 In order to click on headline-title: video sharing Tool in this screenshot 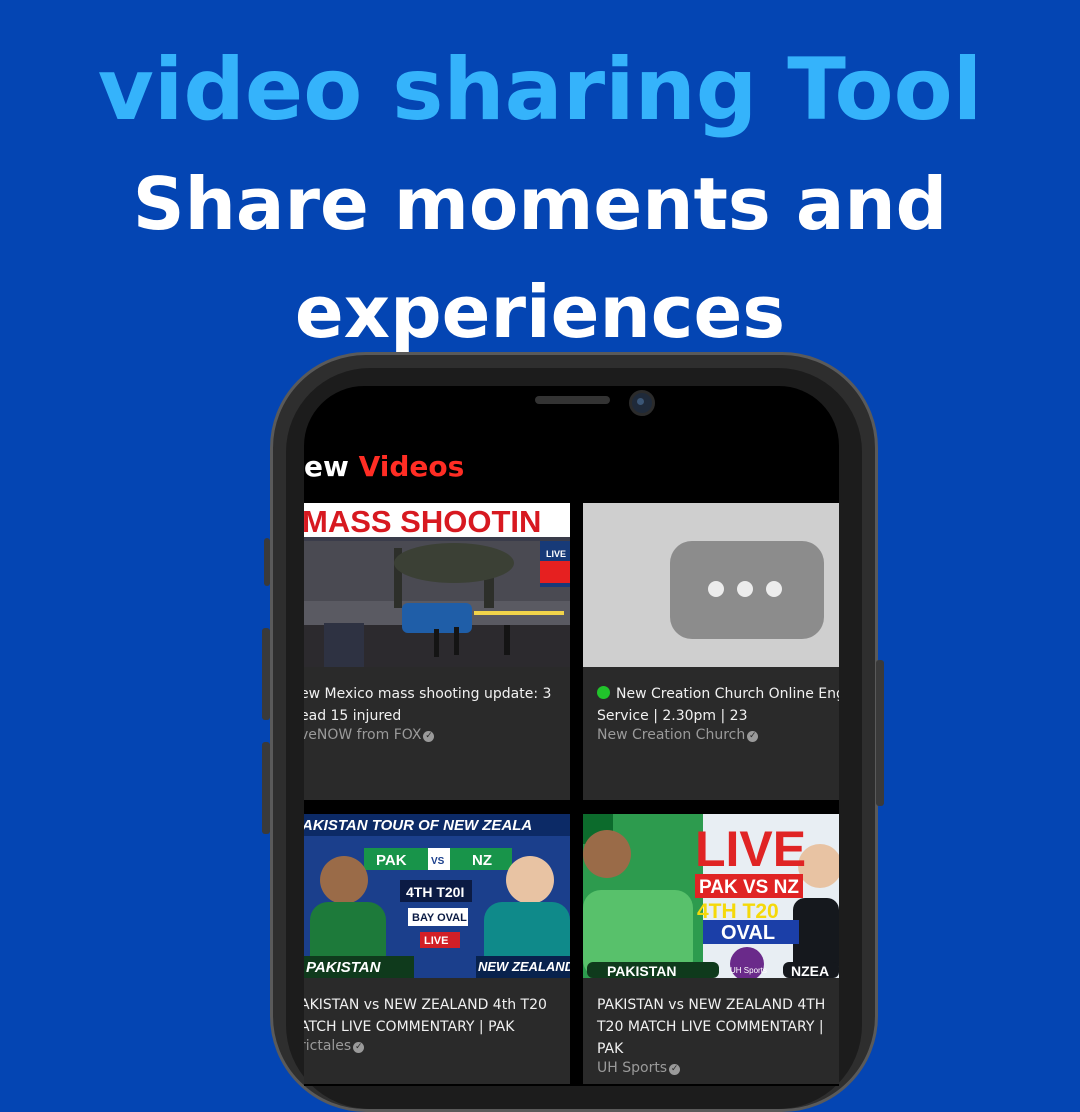, I will do `click(540, 90)`.